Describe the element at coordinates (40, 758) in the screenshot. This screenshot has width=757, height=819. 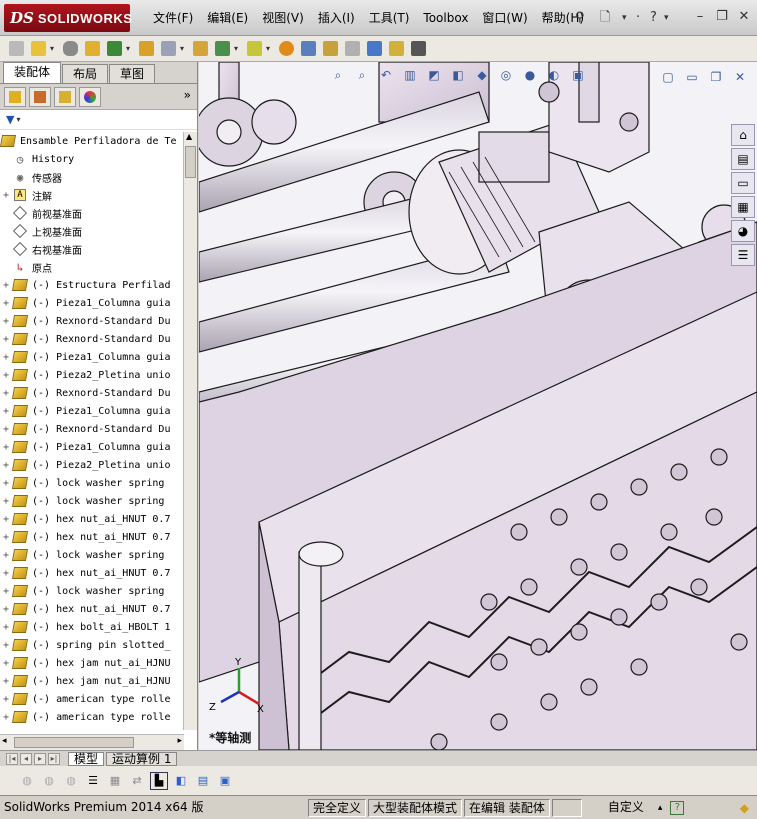
I see `next-tab-icon: ▸` at that location.